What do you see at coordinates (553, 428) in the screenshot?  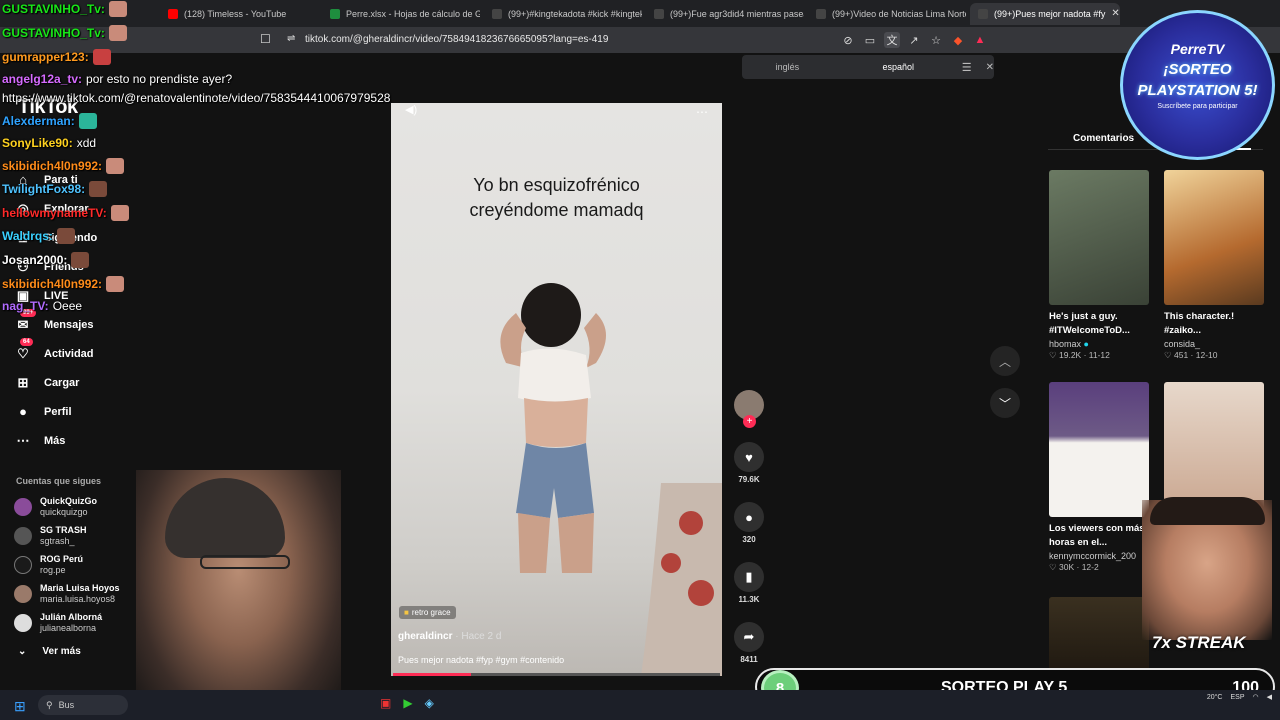 I see `video-subject-figure` at bounding box center [553, 428].